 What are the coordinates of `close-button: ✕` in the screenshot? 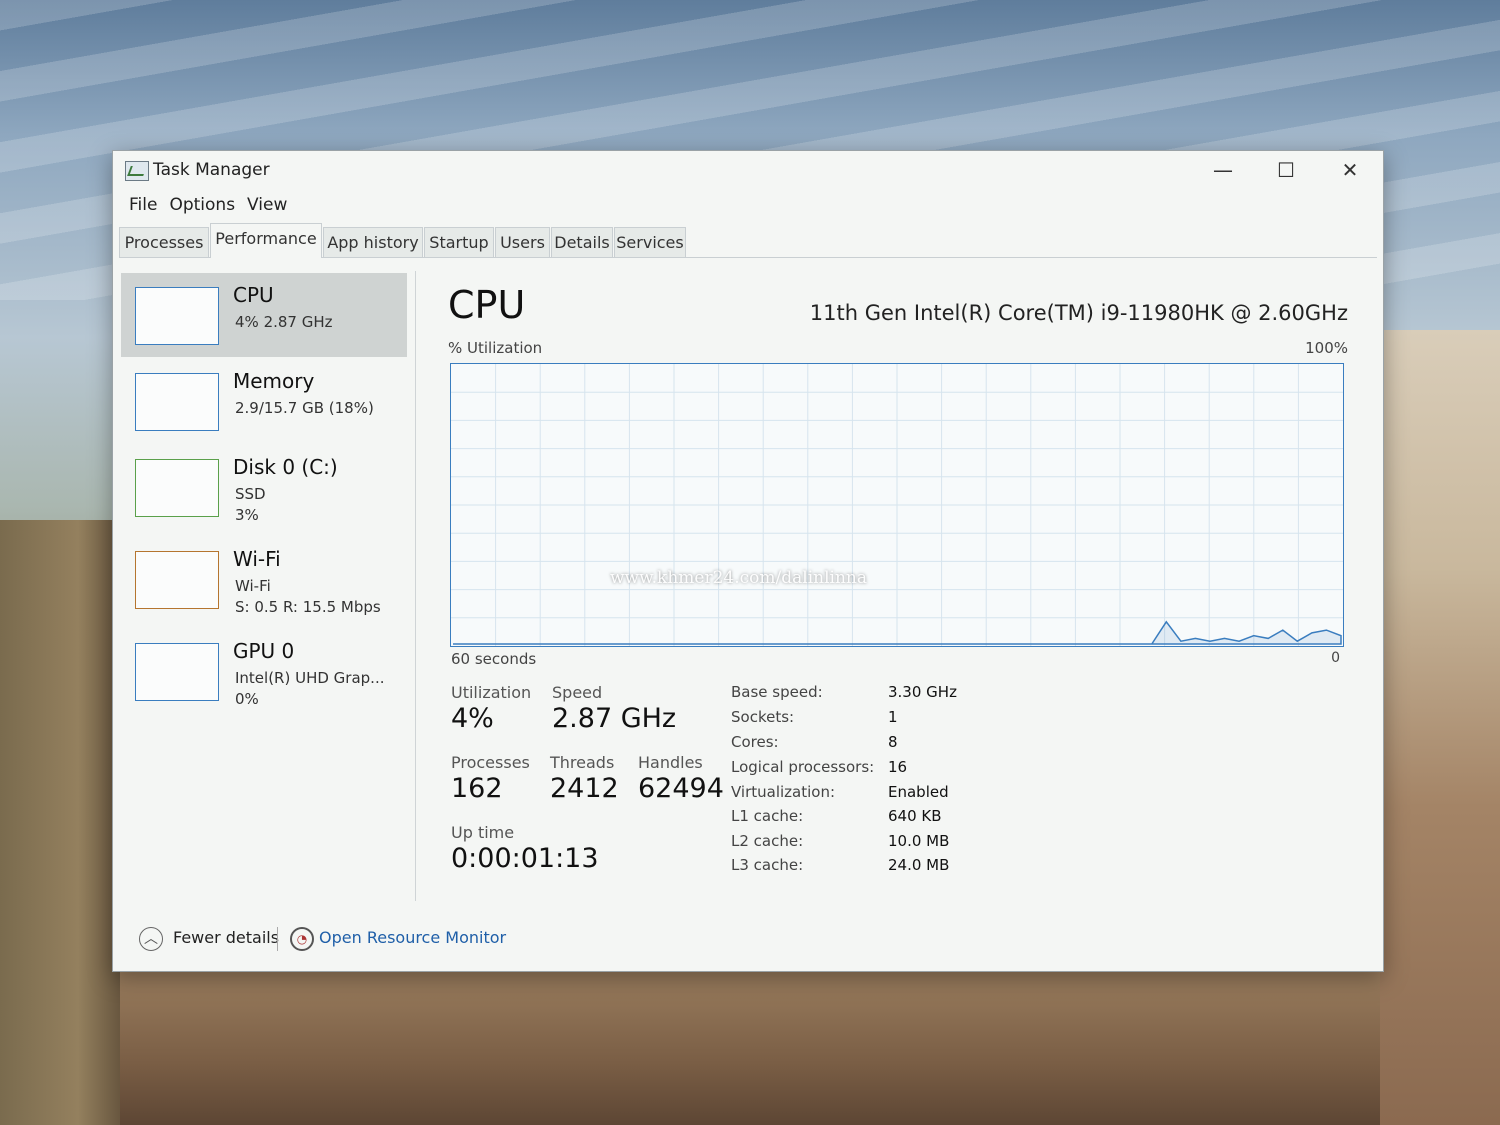 It's located at (1350, 170).